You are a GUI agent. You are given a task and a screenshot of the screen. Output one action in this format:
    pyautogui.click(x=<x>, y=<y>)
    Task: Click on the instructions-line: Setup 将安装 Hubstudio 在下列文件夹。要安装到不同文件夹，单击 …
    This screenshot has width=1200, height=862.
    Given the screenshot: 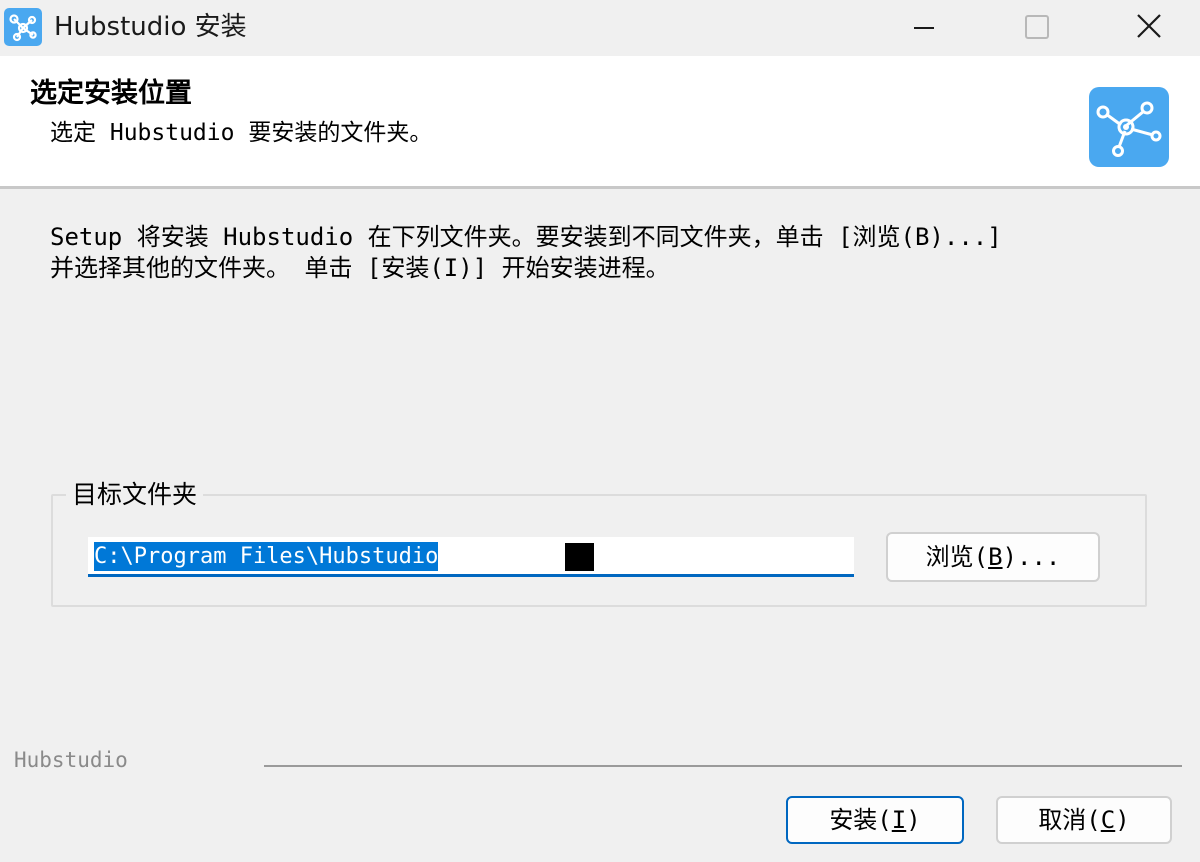 What is the action you would take?
    pyautogui.click(x=526, y=237)
    